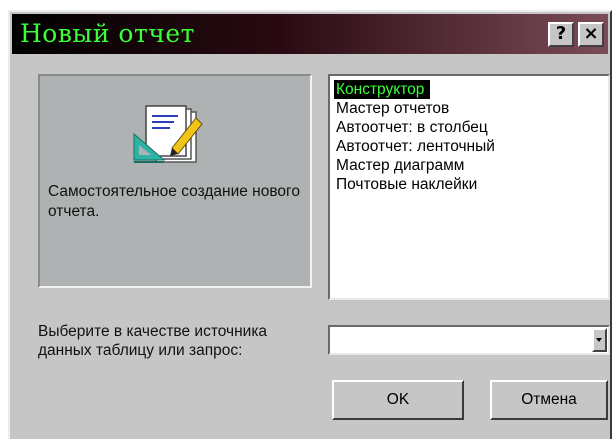 Image resolution: width=615 pixels, height=439 pixels. What do you see at coordinates (107, 33) in the screenshot?
I see `window-title: Новый отчет` at bounding box center [107, 33].